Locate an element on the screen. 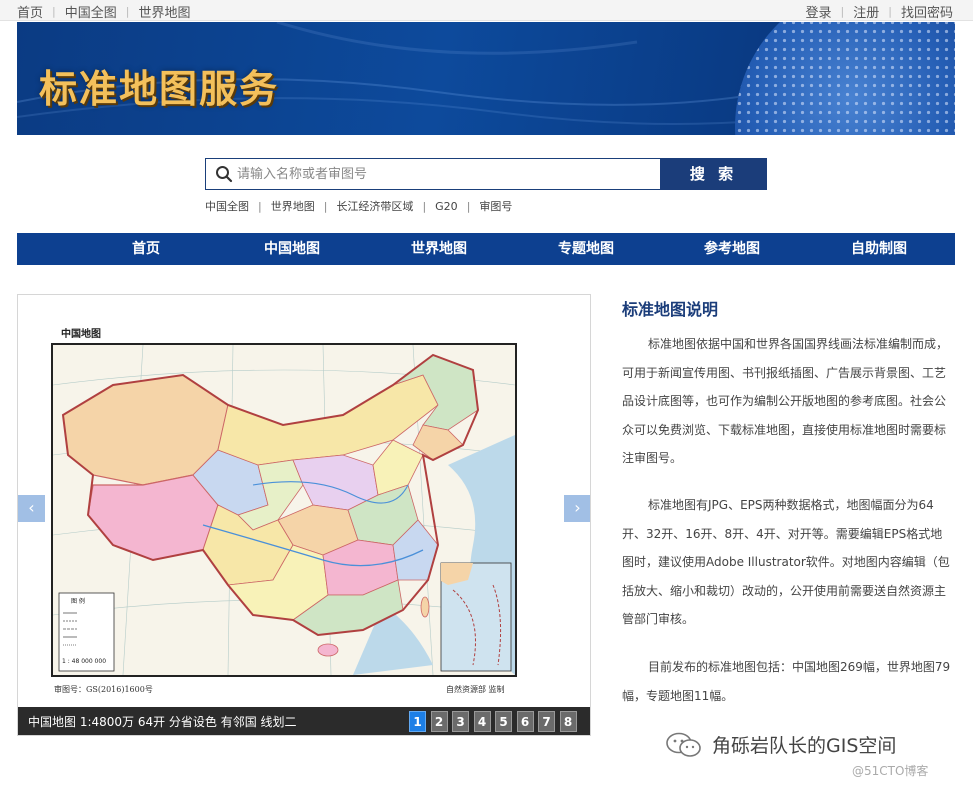 This screenshot has width=973, height=788. map-approval-number: 审图号：GS(2016)1600号 is located at coordinates (103, 689).